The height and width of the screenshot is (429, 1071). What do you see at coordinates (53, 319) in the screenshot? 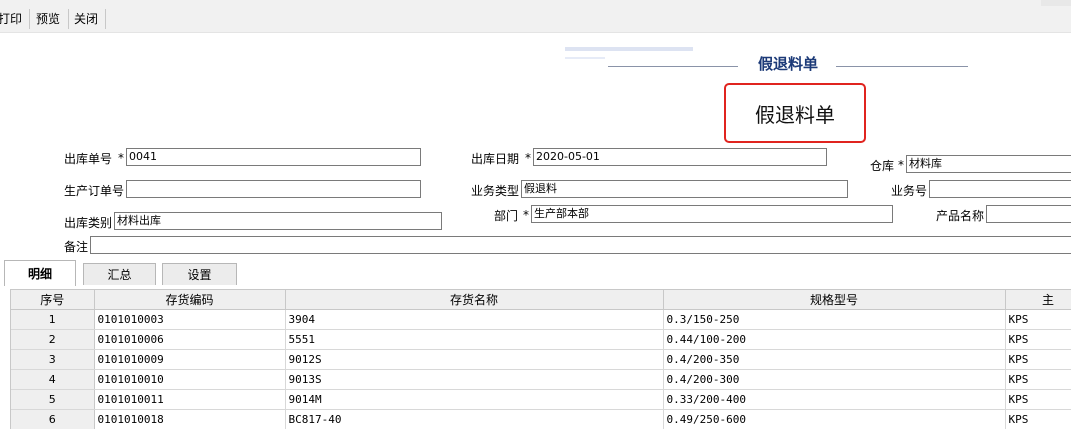
I see `row-seq: 1` at bounding box center [53, 319].